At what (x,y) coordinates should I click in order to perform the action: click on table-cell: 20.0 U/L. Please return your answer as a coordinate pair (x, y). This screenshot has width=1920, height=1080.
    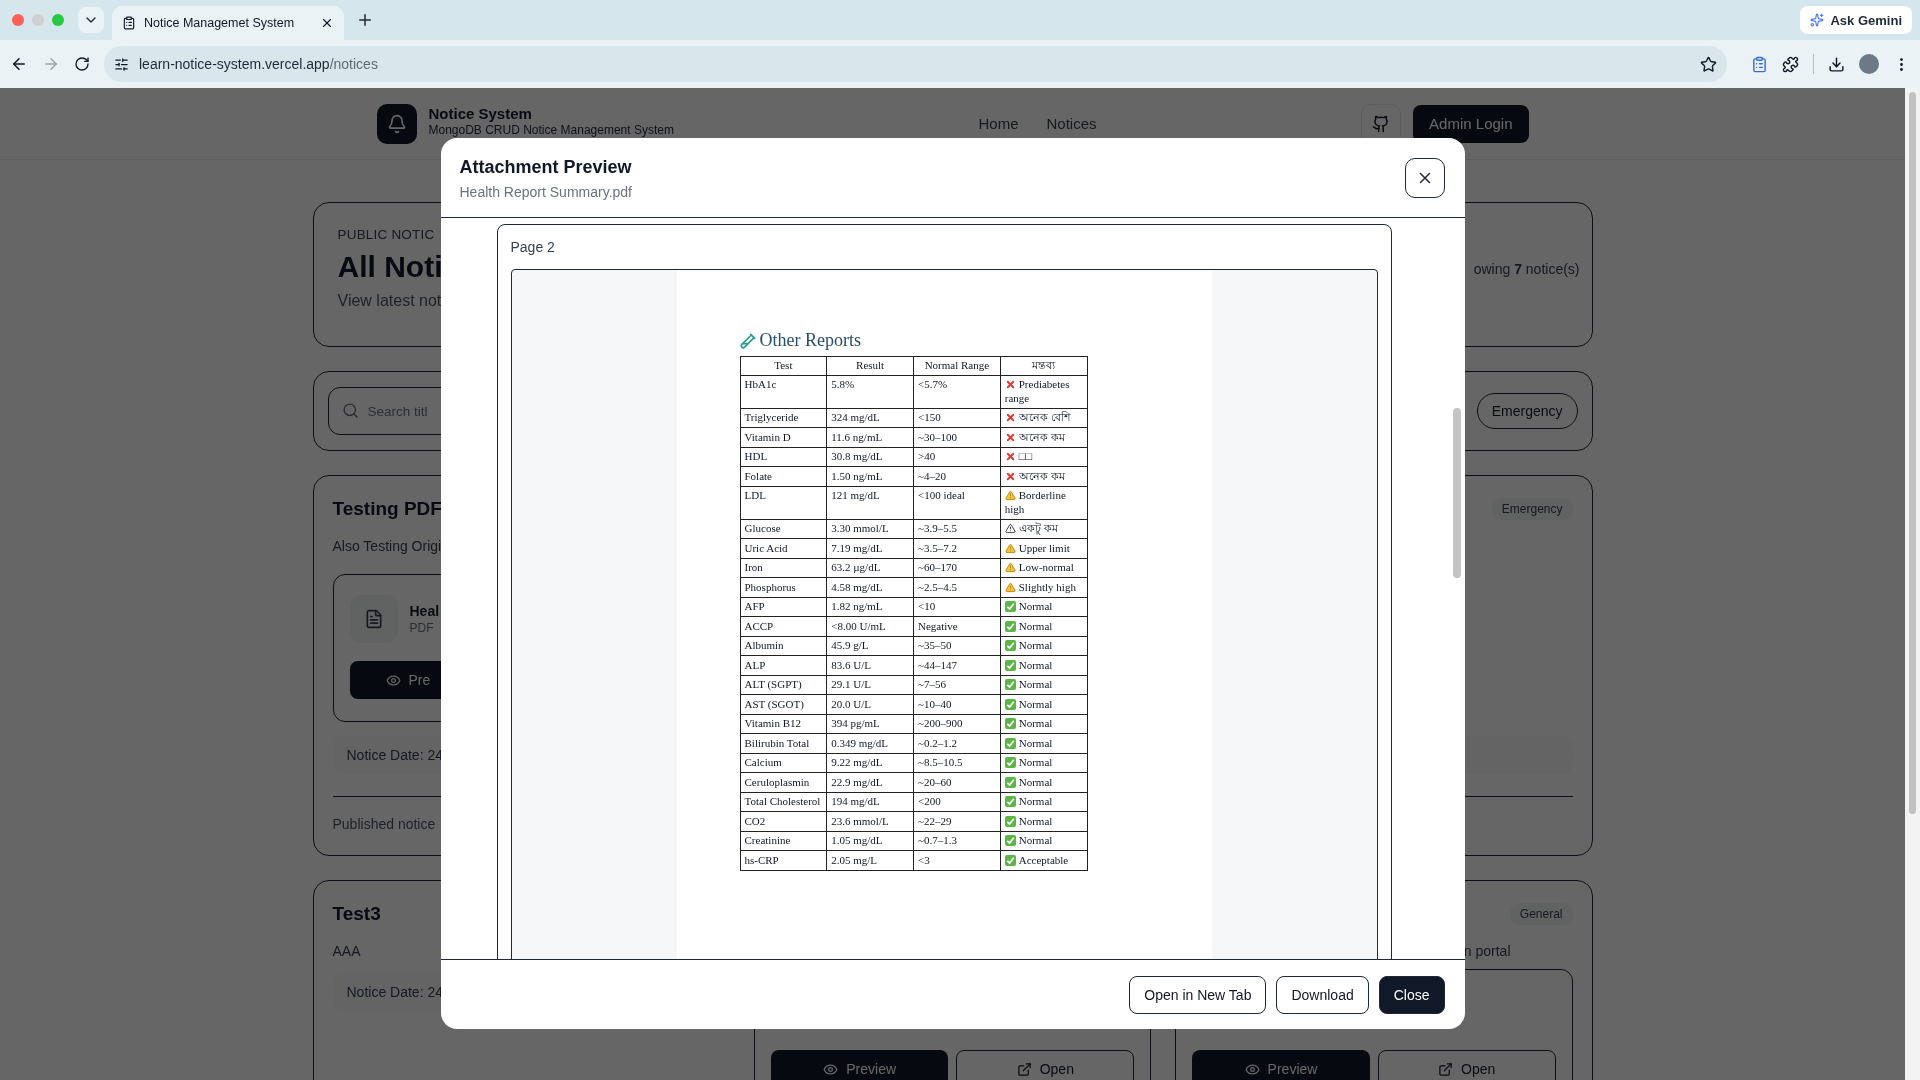
    Looking at the image, I should click on (870, 704).